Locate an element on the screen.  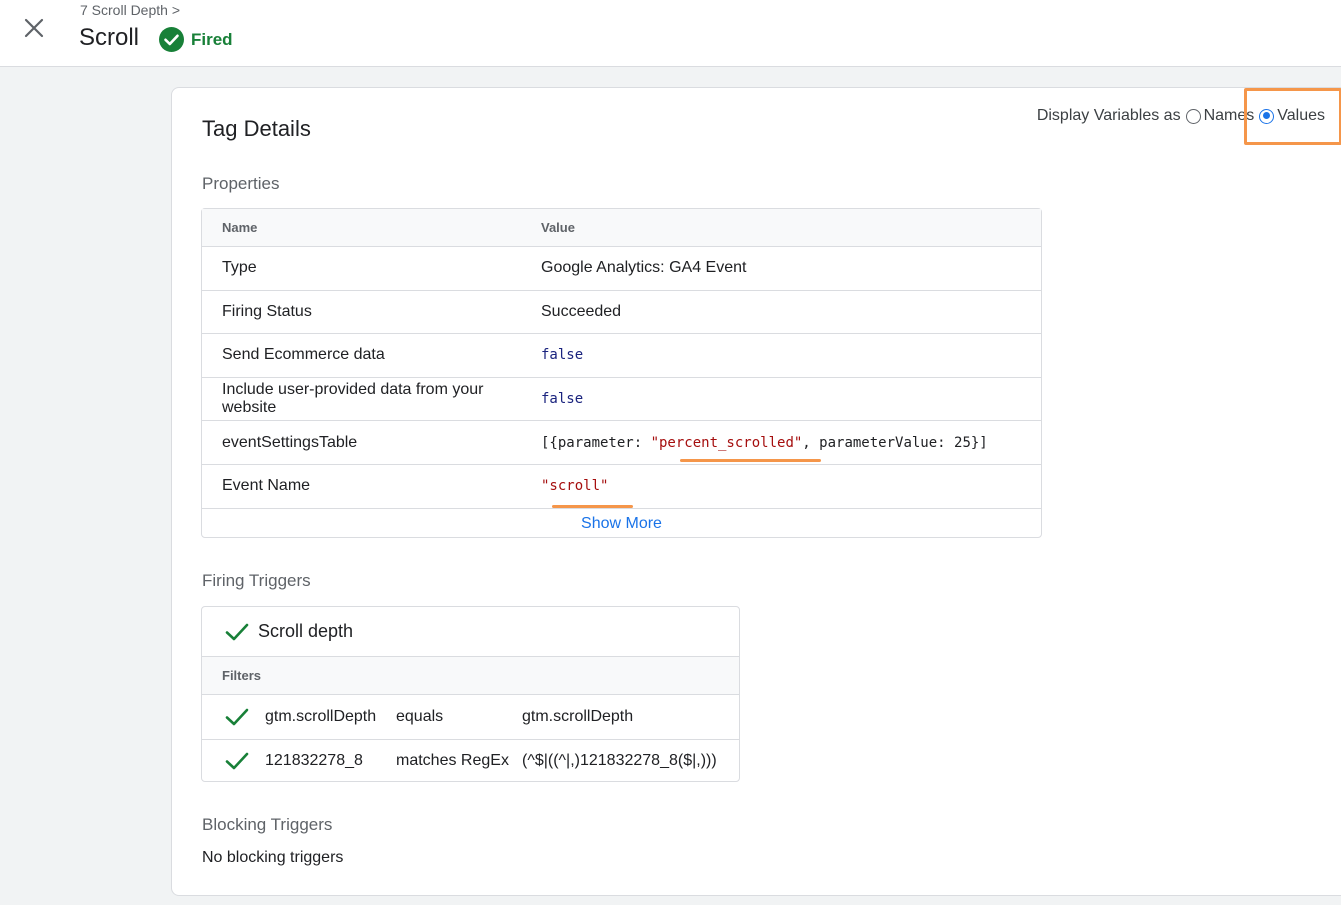
value-prefix: [{parameter: is located at coordinates (596, 442).